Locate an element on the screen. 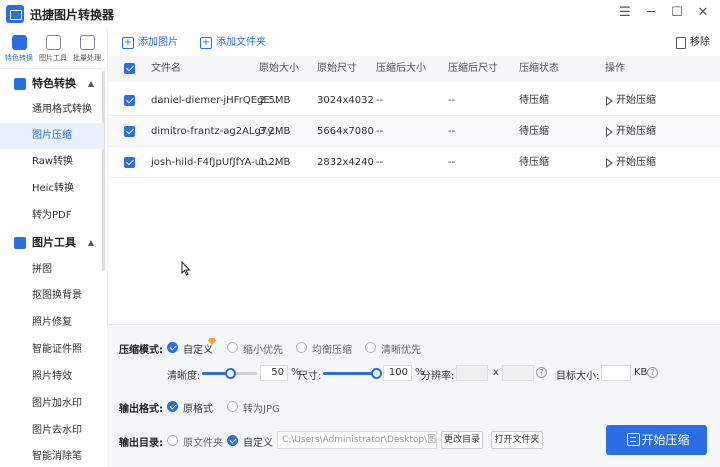 This screenshot has width=720, height=467. format-jpg-radio is located at coordinates (232, 406).